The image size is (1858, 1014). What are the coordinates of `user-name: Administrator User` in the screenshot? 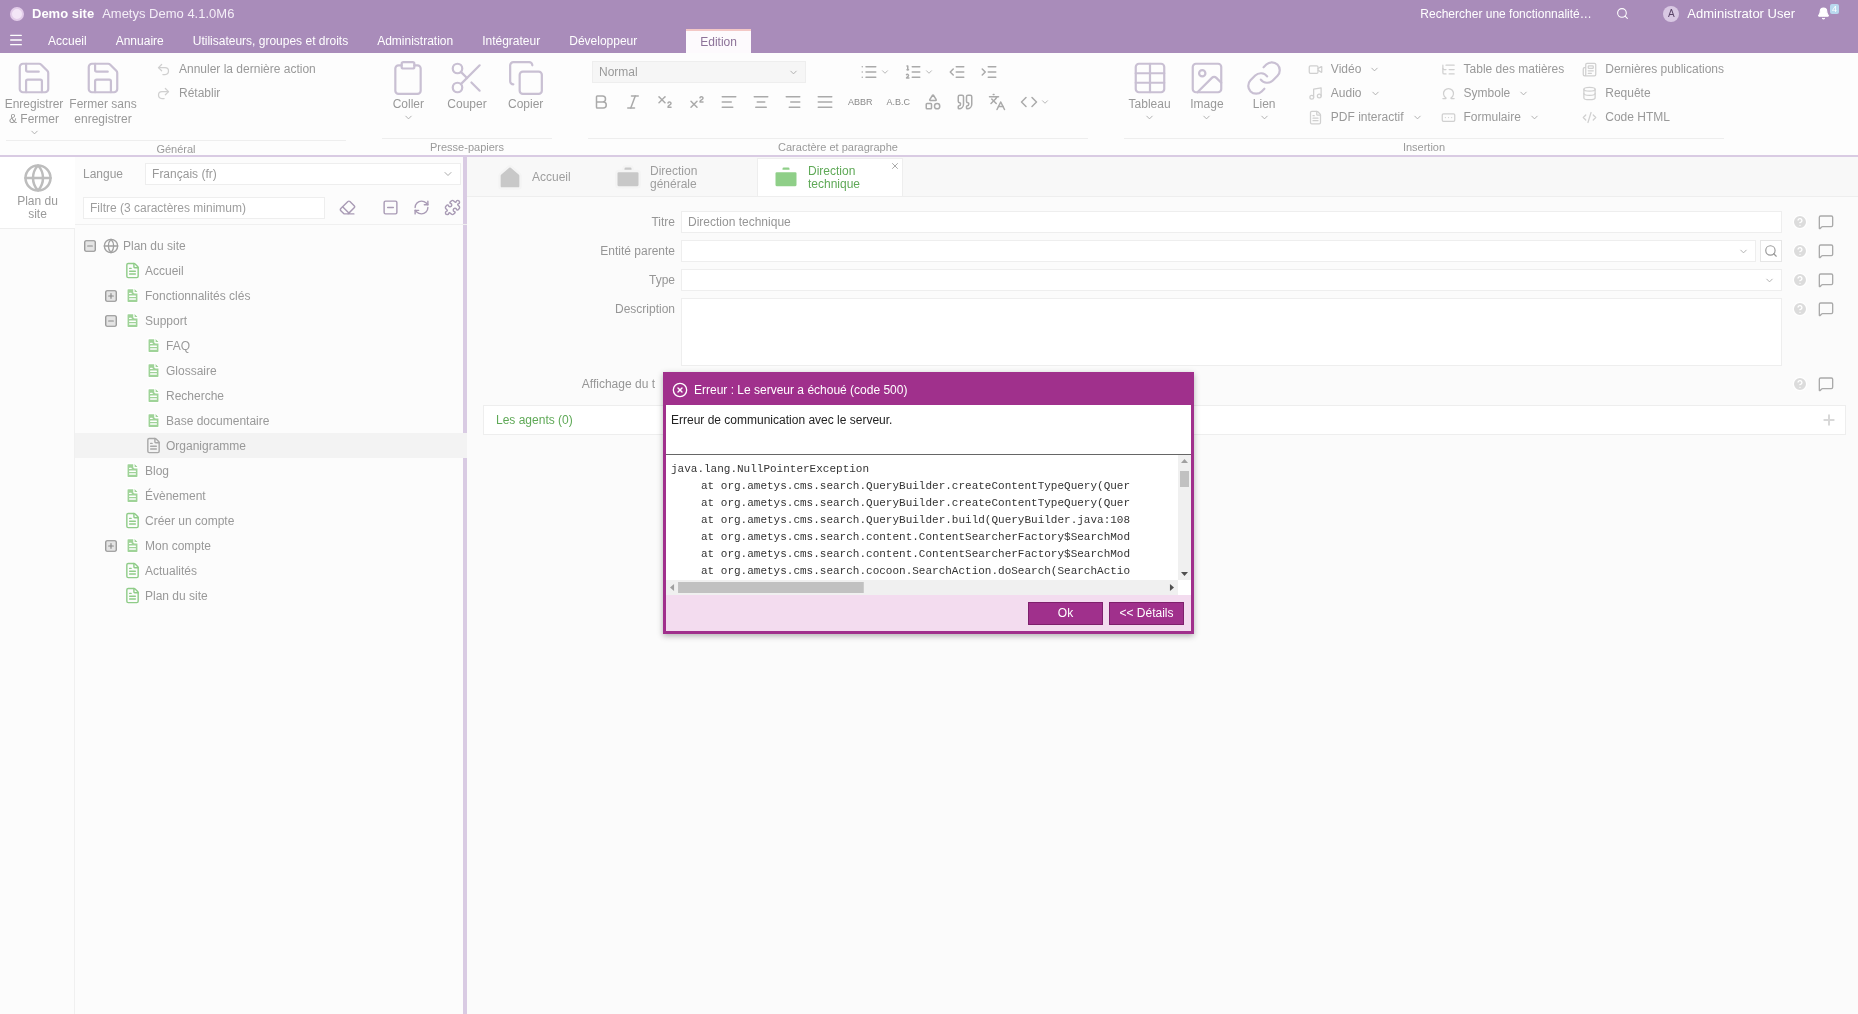 It's located at (1741, 13).